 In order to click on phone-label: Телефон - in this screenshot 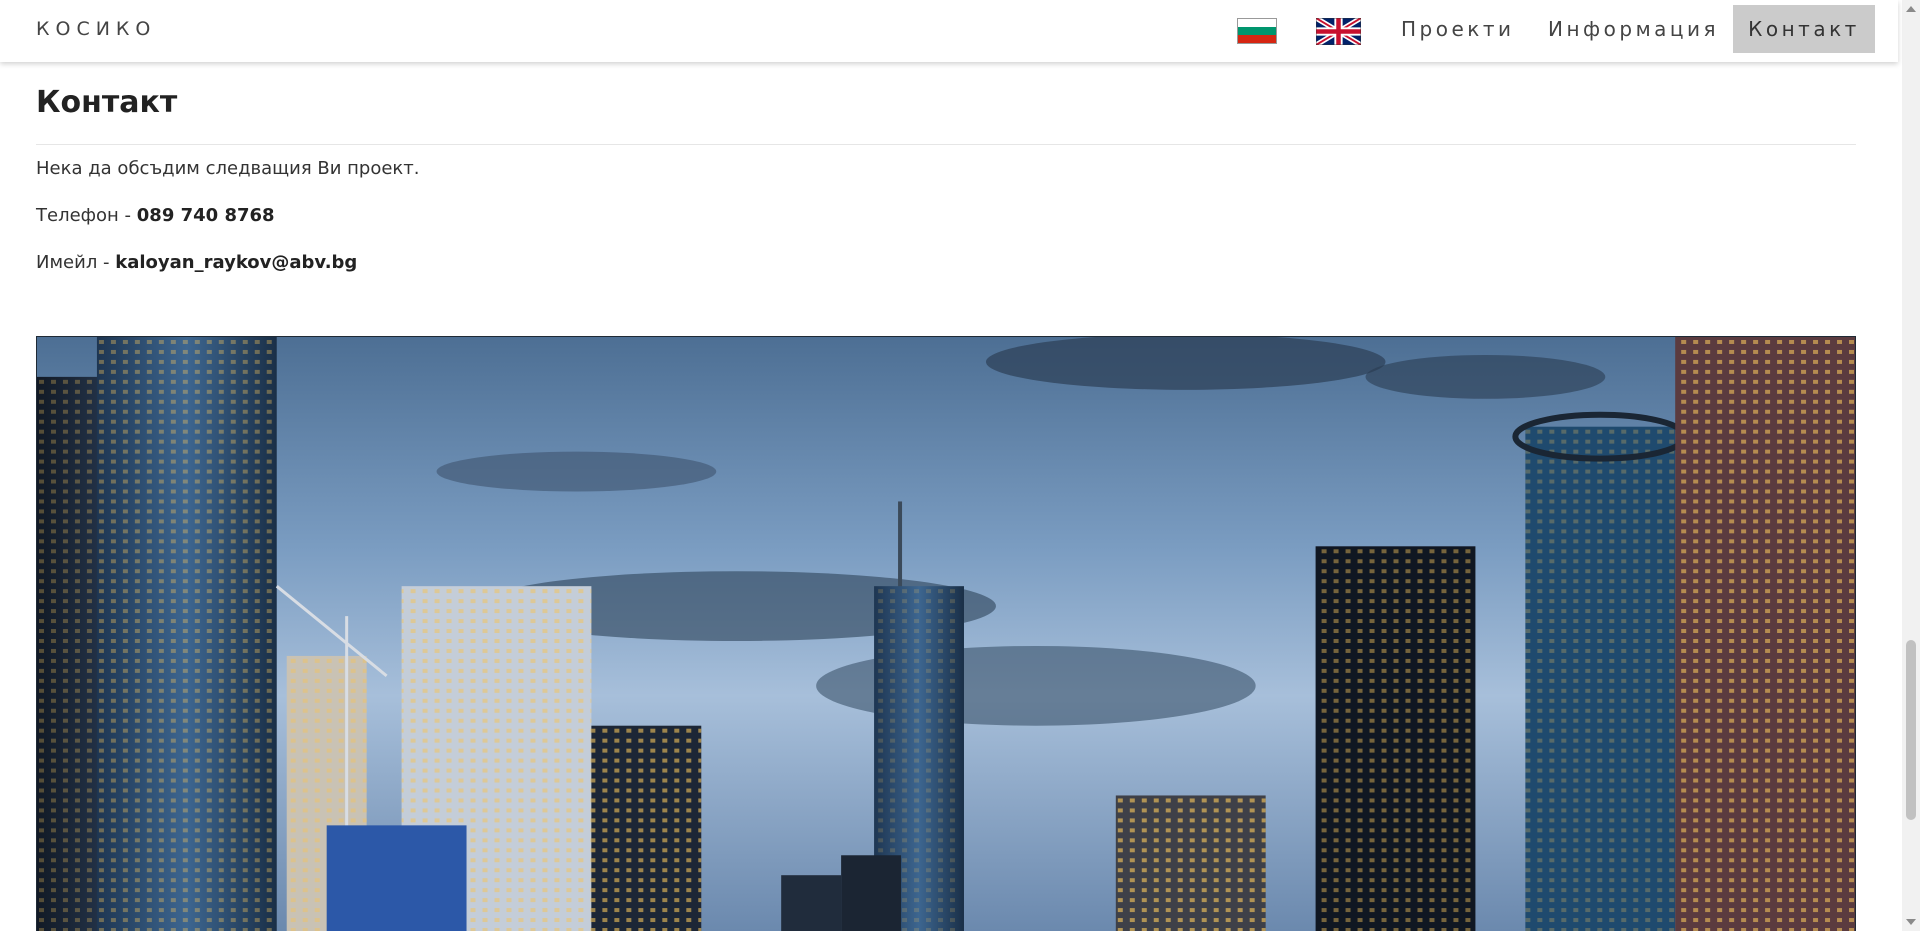, I will do `click(86, 215)`.